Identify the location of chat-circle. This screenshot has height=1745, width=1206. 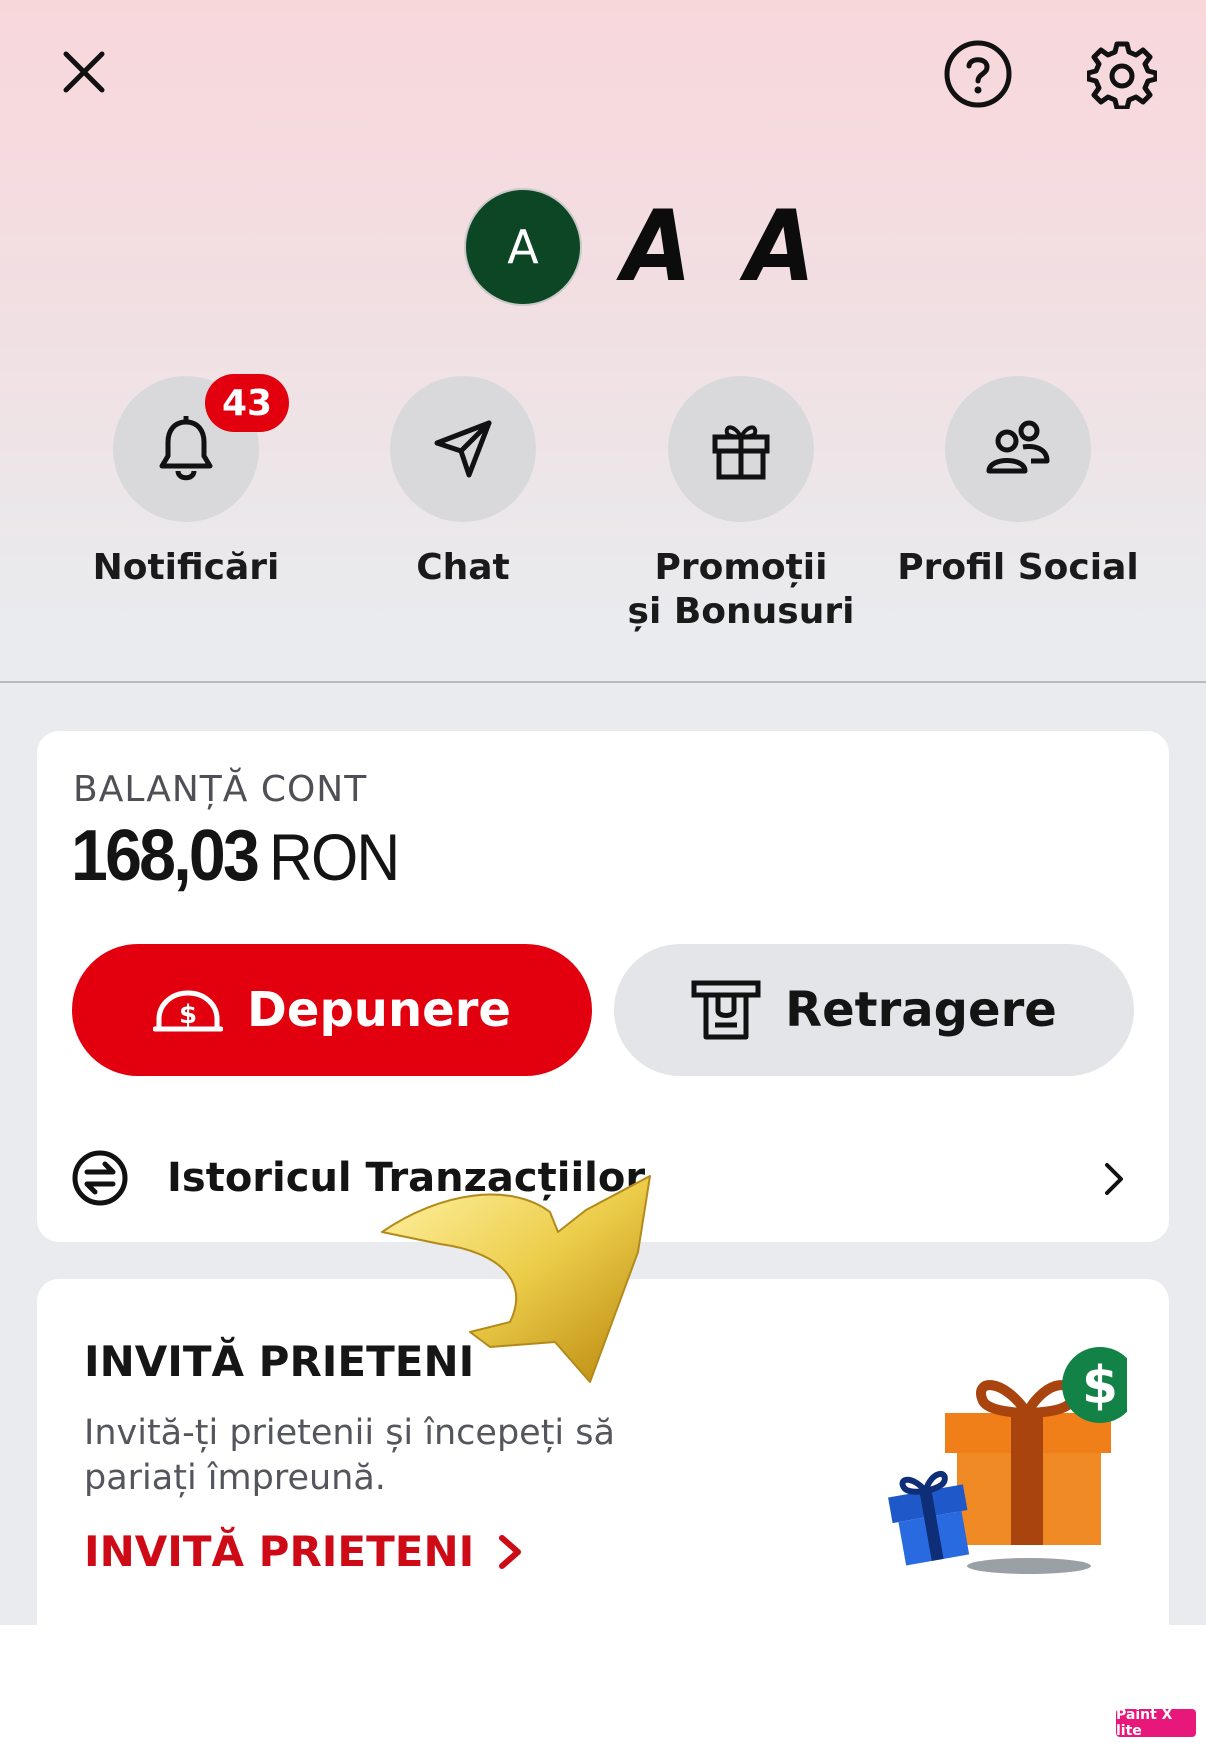
(463, 449).